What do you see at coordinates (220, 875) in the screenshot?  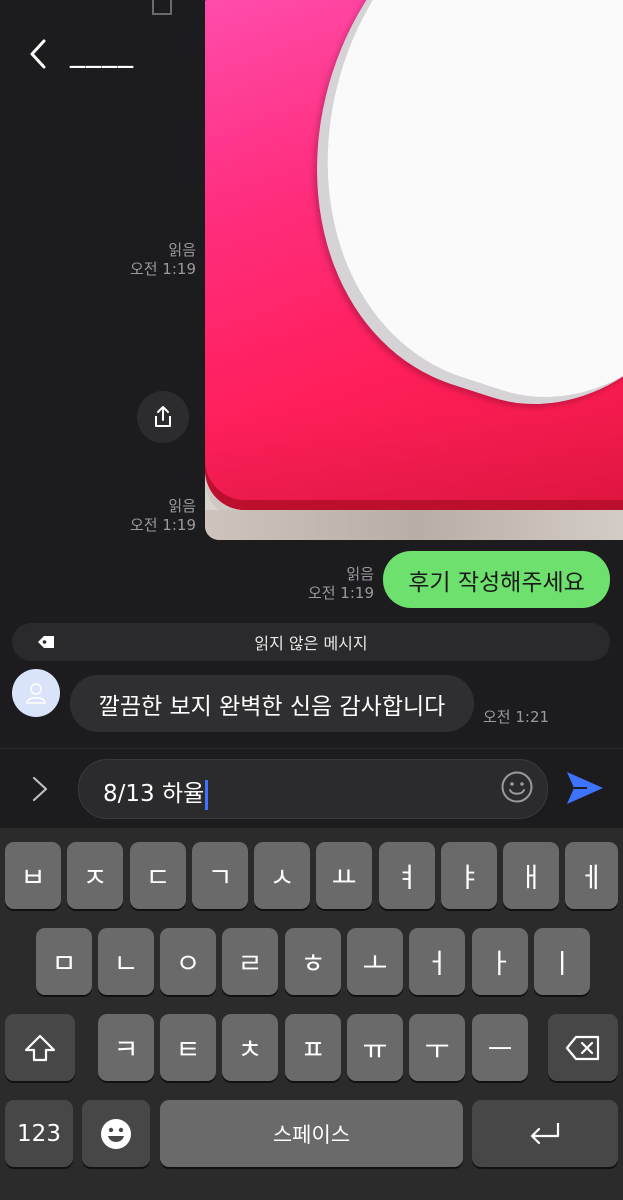 I see `key: ㄱ` at bounding box center [220, 875].